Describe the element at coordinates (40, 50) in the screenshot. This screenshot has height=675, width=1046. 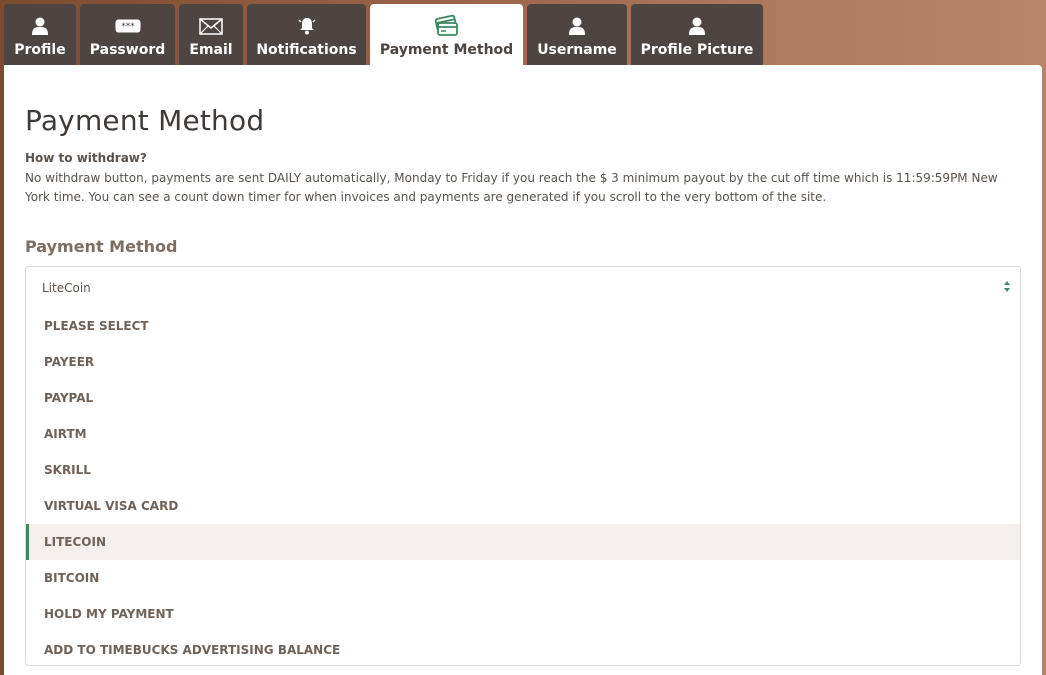
I see `tab-label: Profile` at that location.